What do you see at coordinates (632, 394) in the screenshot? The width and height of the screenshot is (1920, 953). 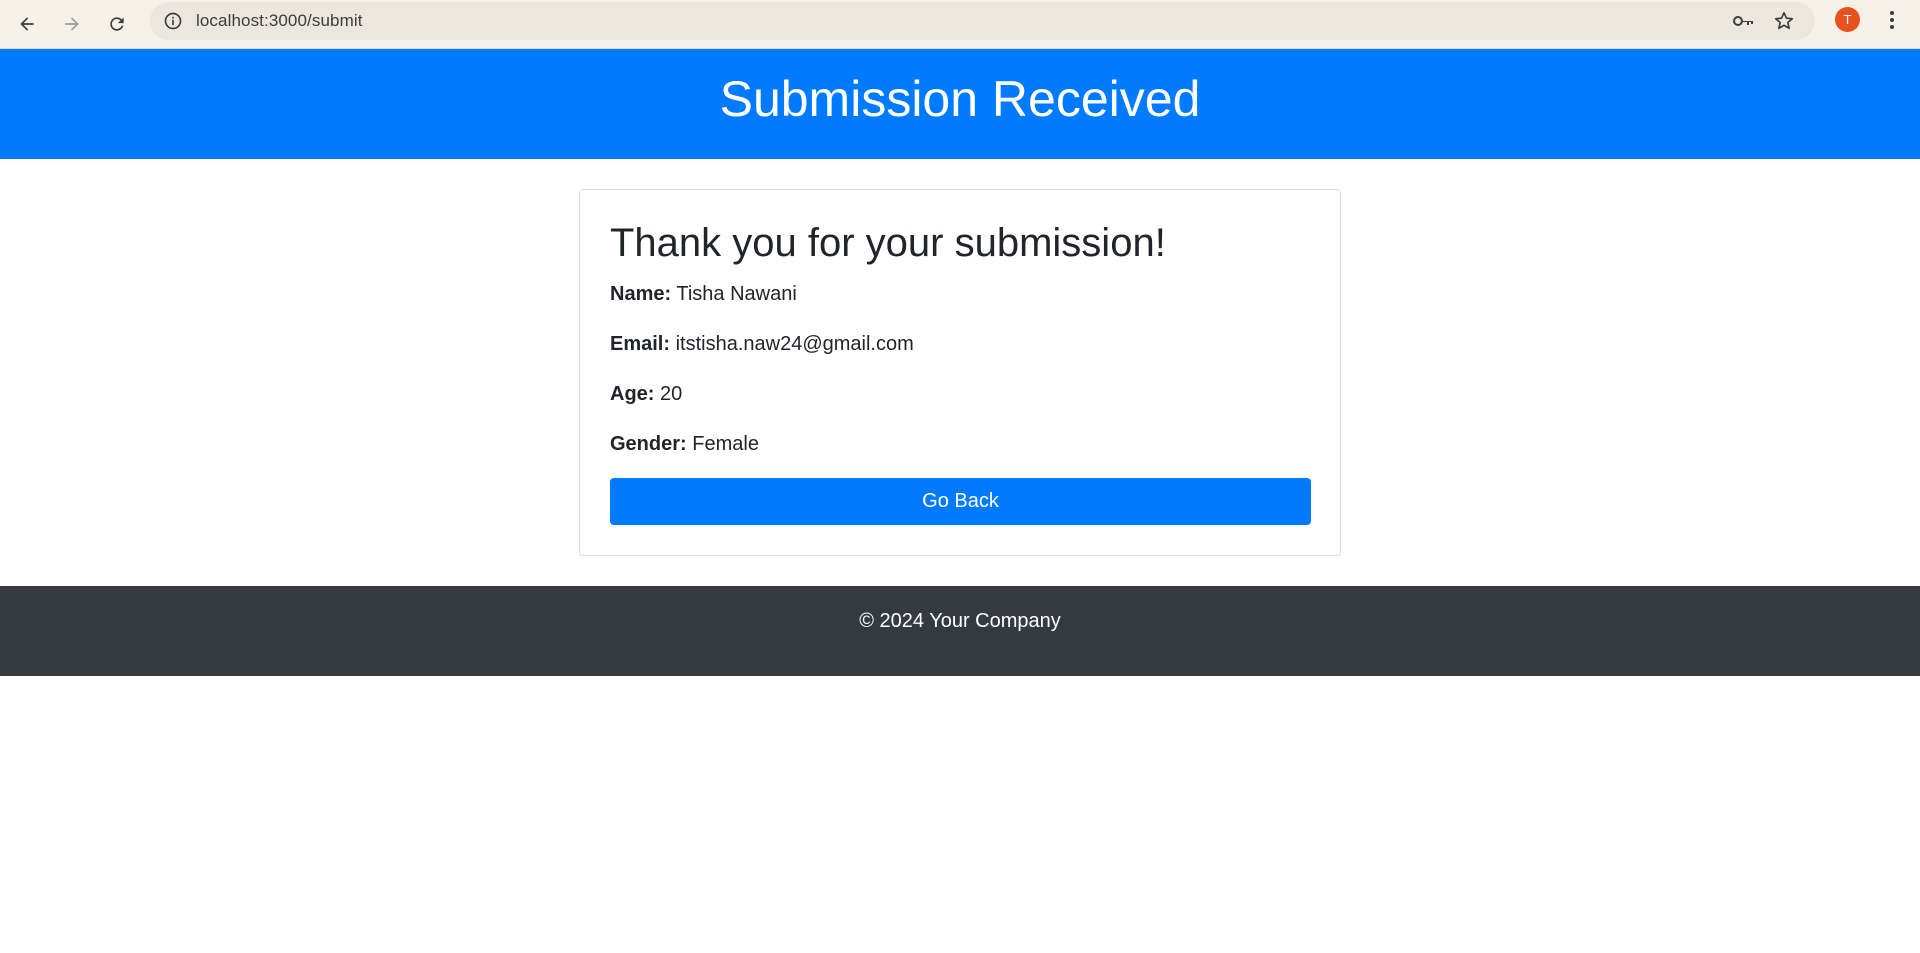 I see `age-label: Age:` at bounding box center [632, 394].